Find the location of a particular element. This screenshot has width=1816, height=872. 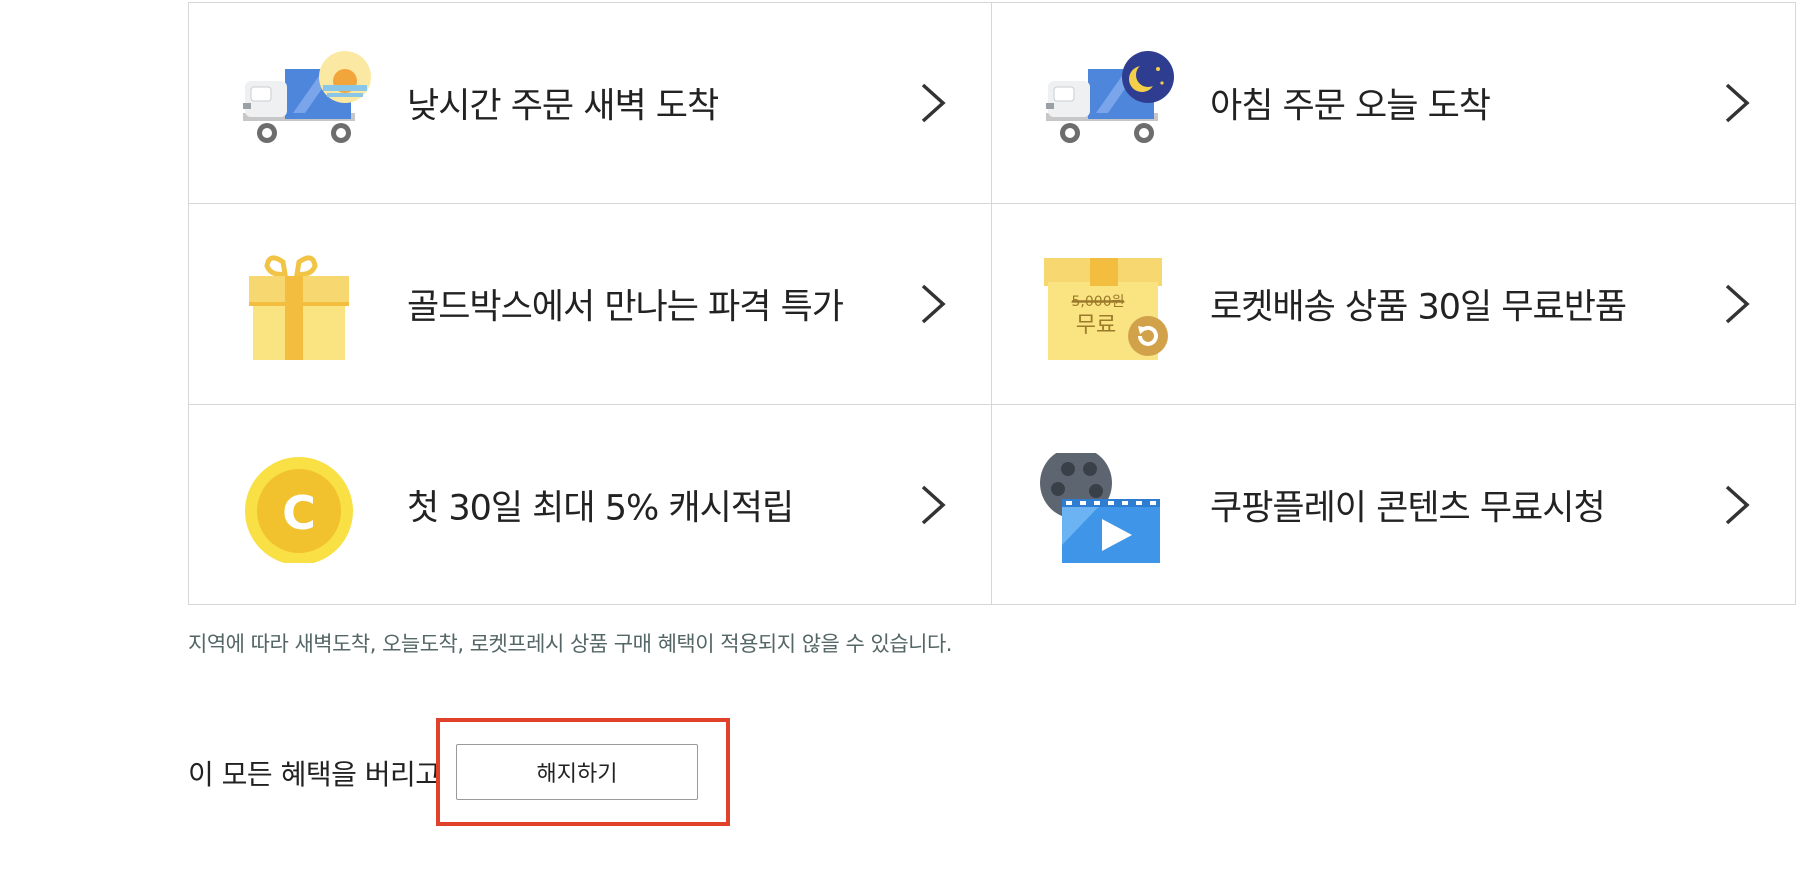

benefit-early-morning-delivery: 낮시간 주문 새벽 도착 is located at coordinates (590, 103).